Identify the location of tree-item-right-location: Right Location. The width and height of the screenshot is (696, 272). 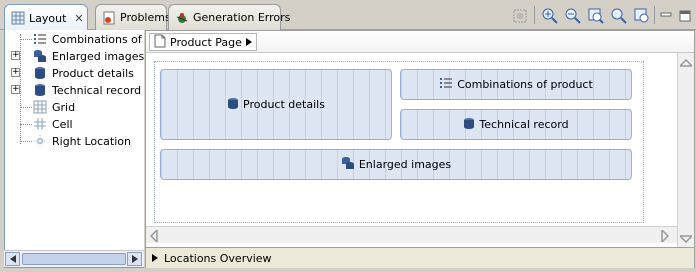
(74, 141).